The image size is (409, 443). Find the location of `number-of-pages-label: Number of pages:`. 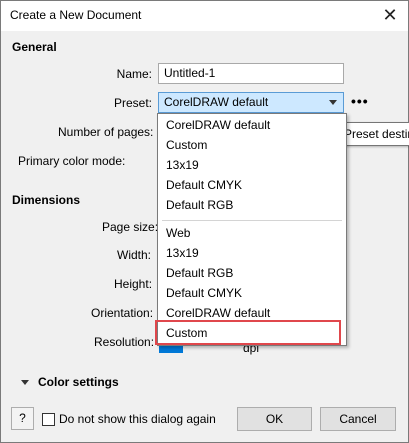

number-of-pages-label: Number of pages: is located at coordinates (106, 132).